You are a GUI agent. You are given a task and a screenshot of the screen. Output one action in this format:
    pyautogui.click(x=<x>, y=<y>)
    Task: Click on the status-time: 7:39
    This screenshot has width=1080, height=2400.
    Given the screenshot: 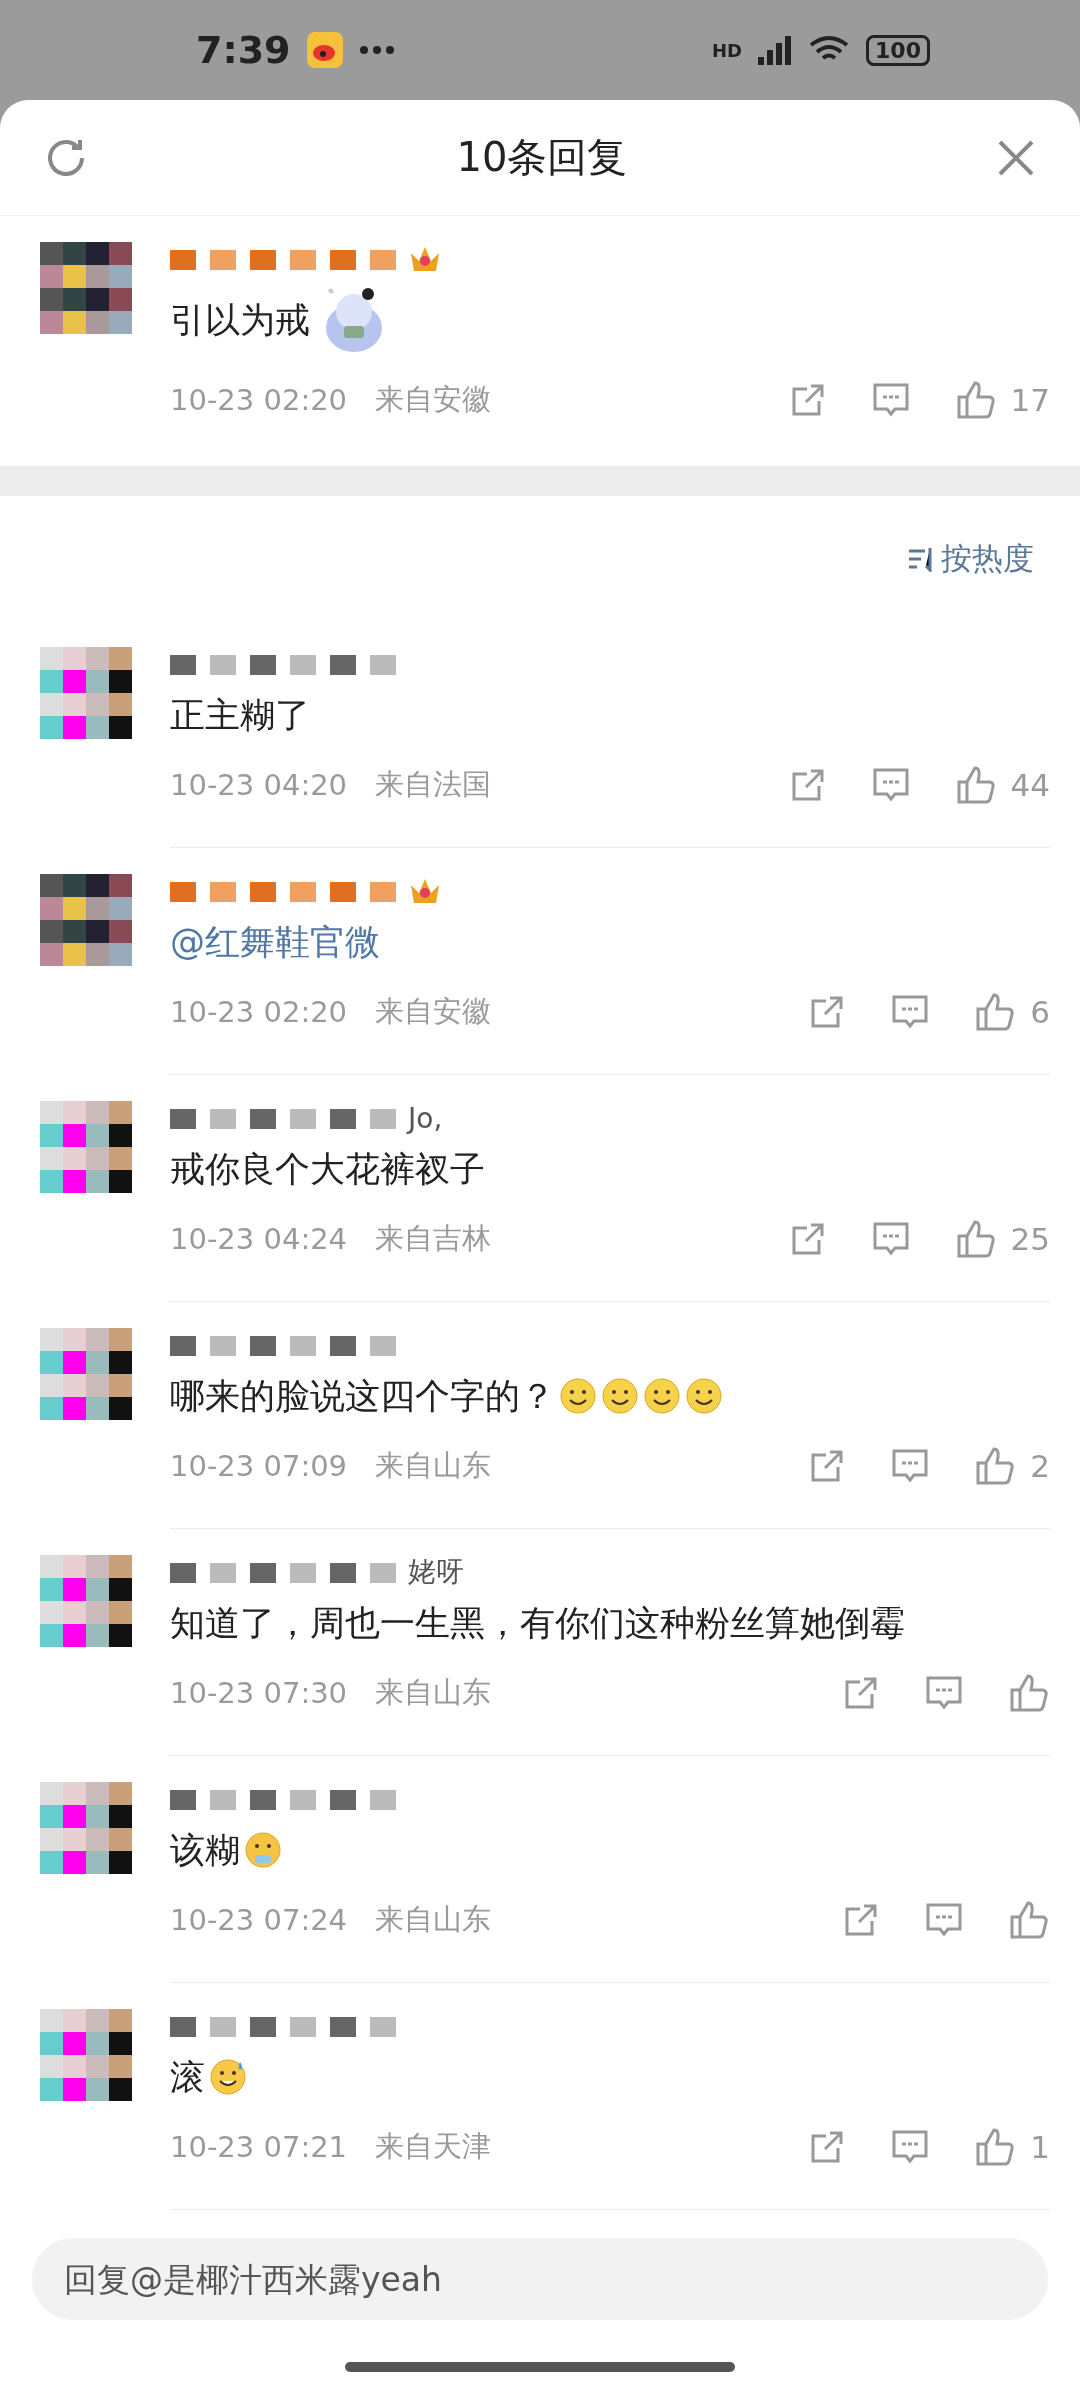 What is the action you would take?
    pyautogui.click(x=243, y=50)
    